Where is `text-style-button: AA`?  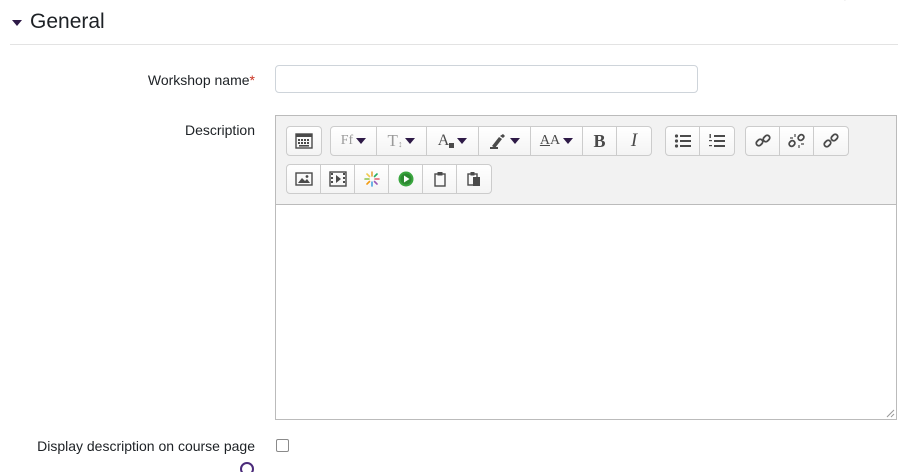
text-style-button: AA is located at coordinates (557, 141).